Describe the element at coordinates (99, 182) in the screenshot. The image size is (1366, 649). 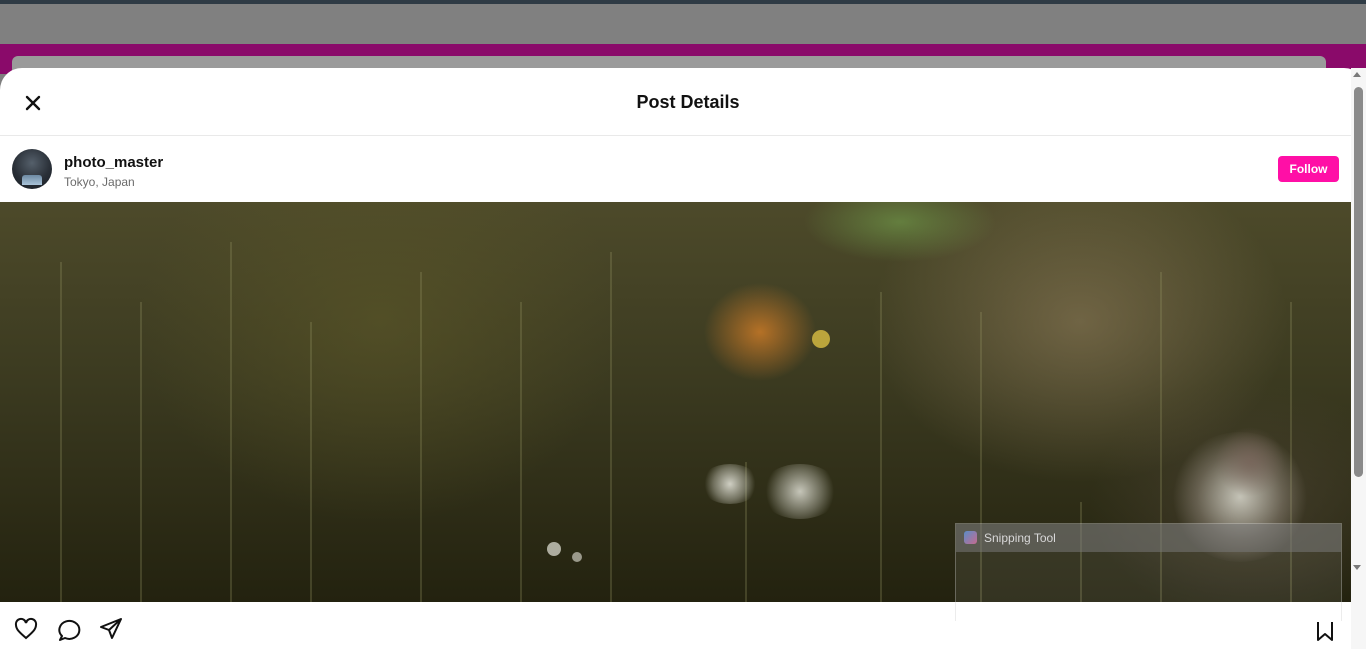
I see `post-location: Tokyo, Japan` at that location.